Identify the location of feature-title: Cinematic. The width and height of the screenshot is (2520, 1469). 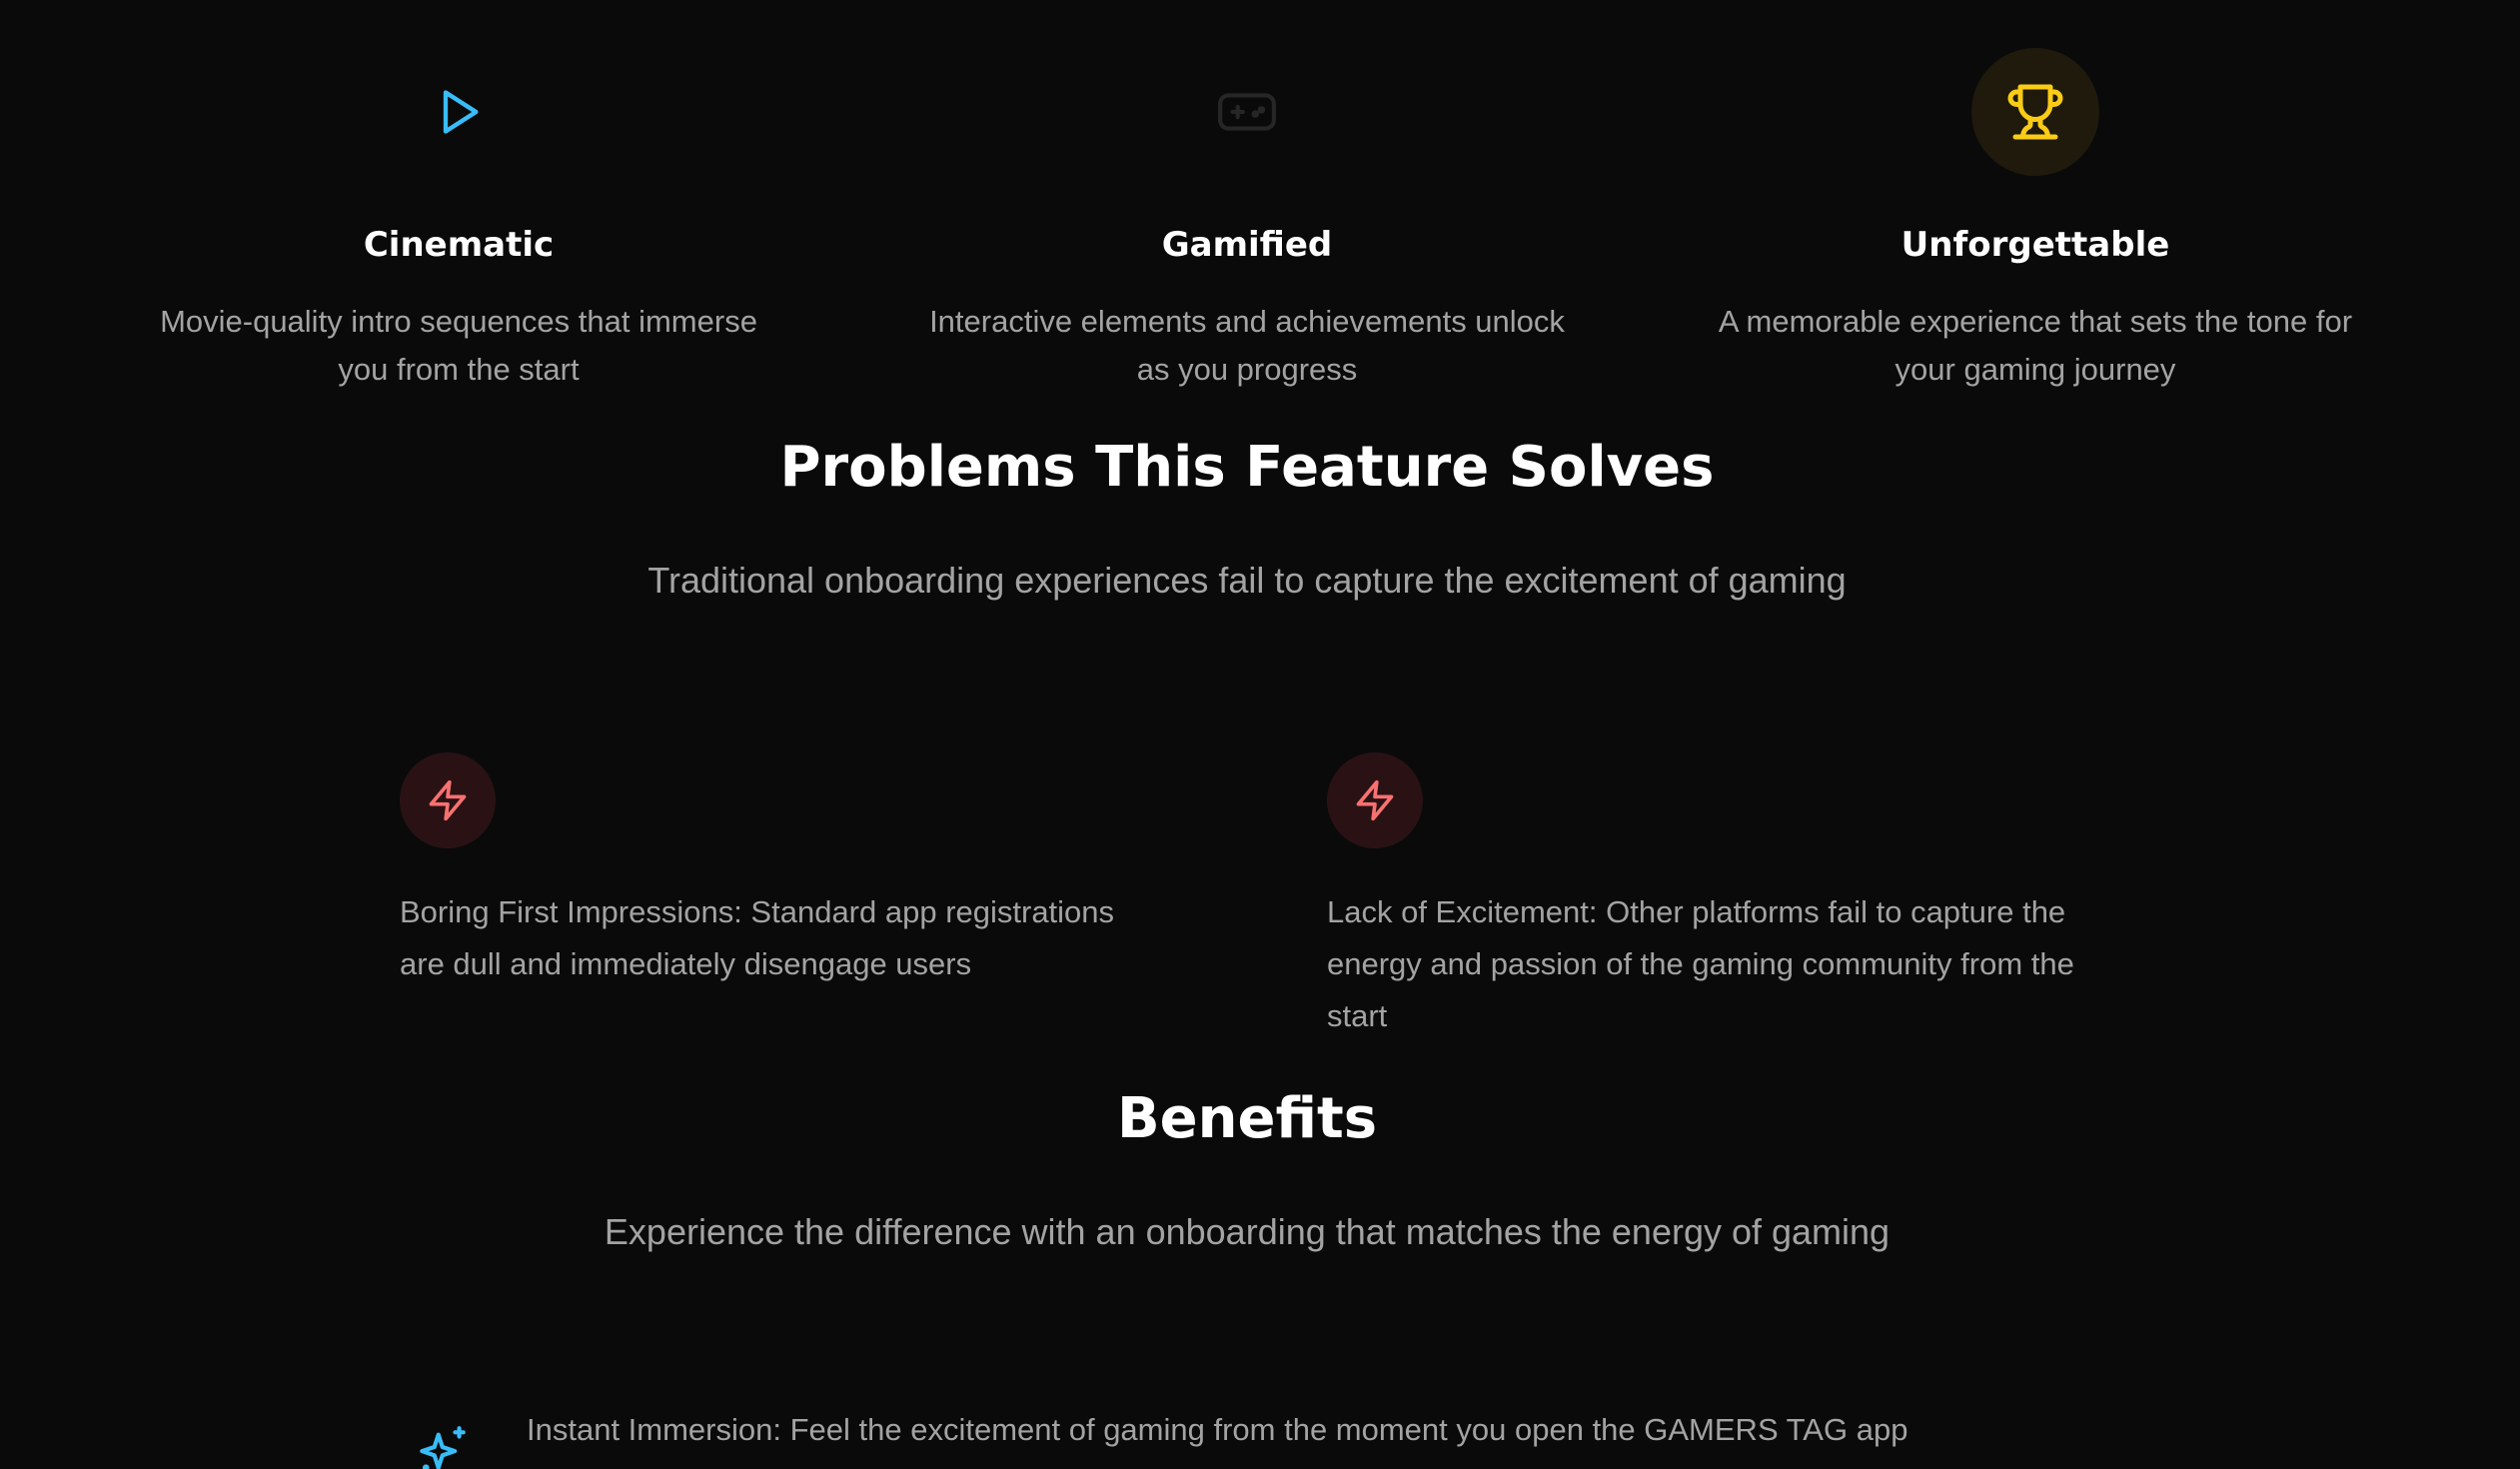
(459, 245).